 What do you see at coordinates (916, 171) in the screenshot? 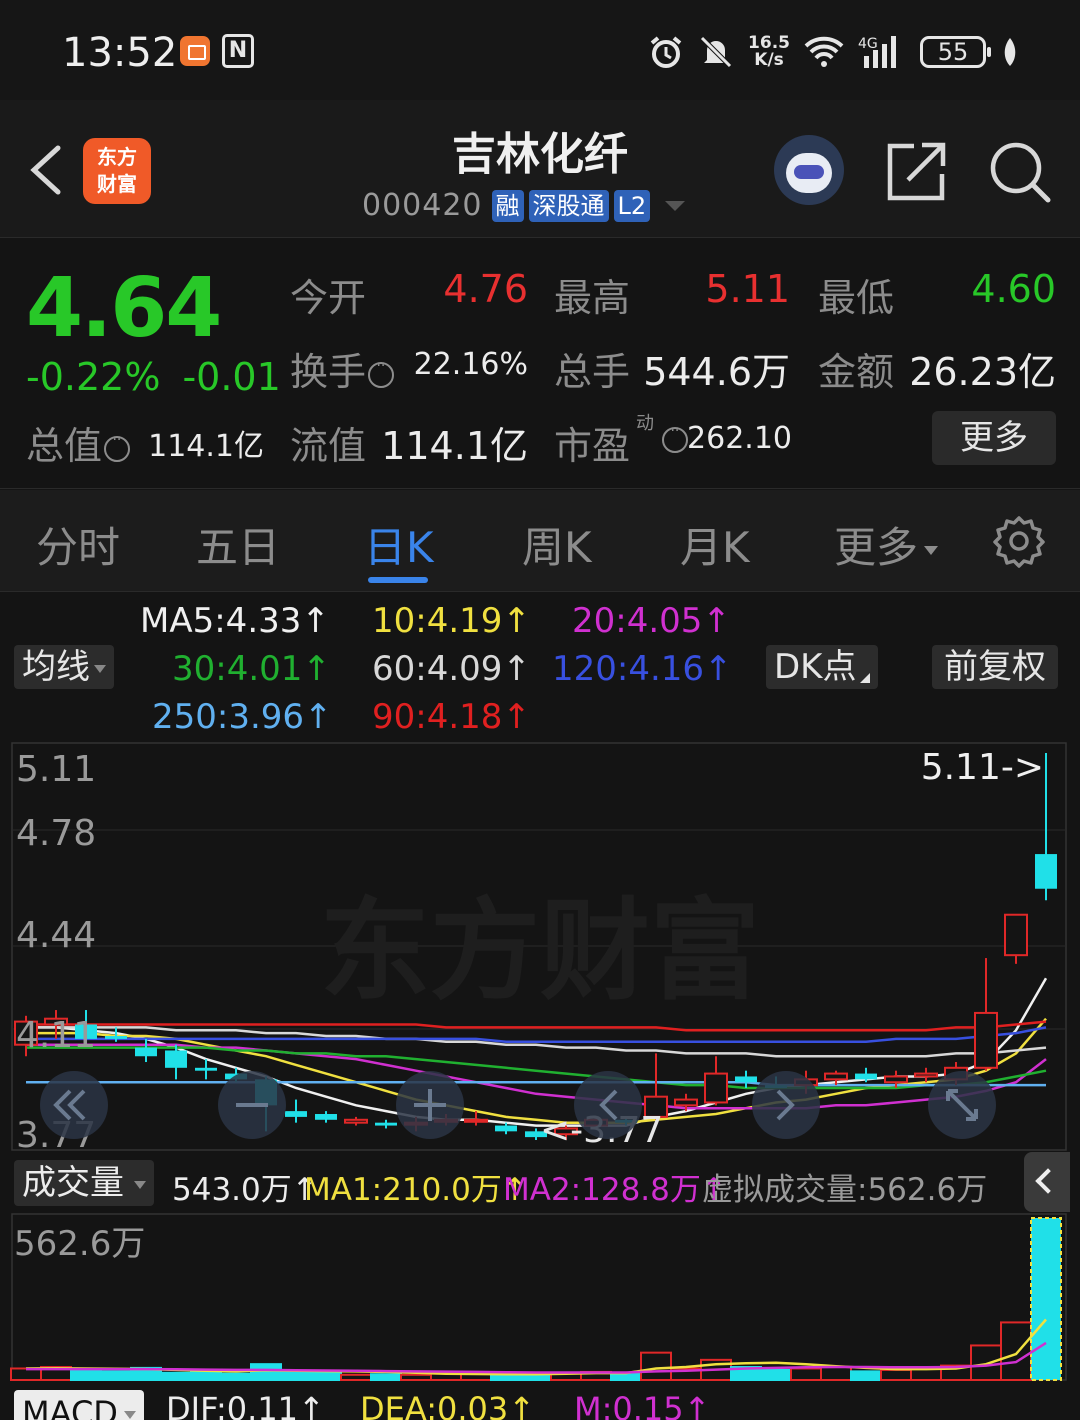
I see `share-icon` at bounding box center [916, 171].